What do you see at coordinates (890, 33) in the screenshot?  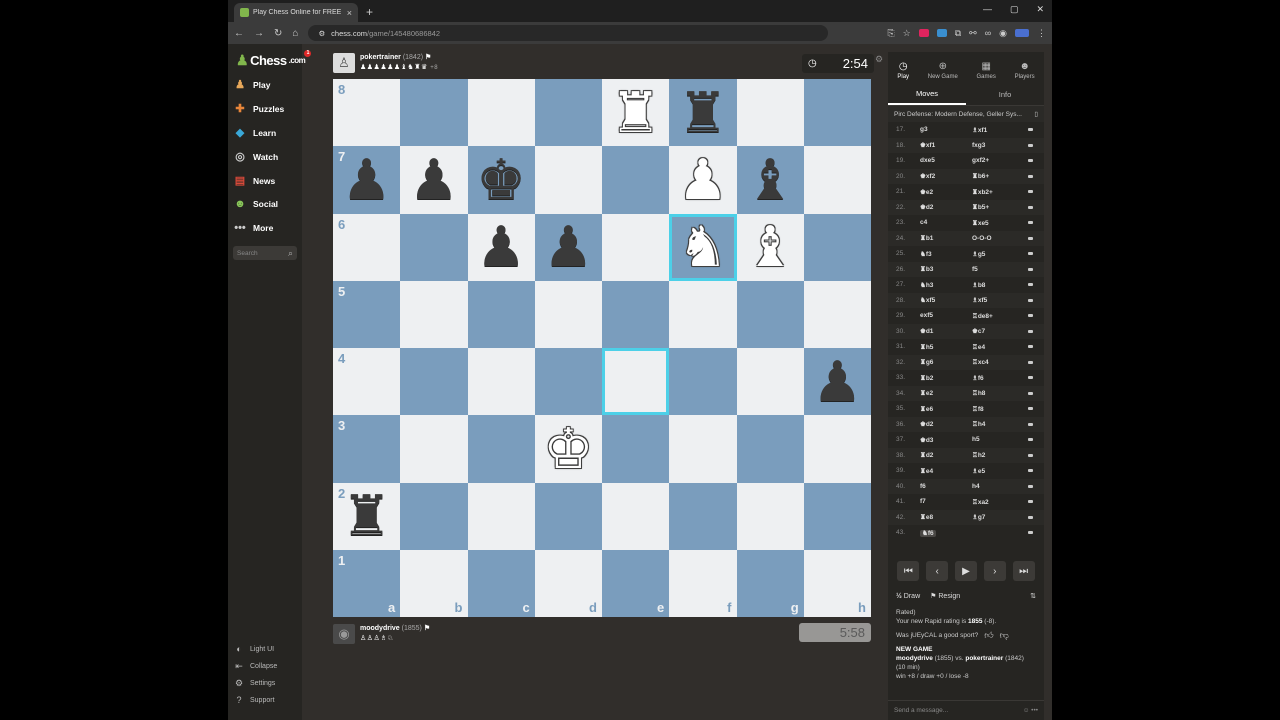 I see `install-icon: ⎘` at bounding box center [890, 33].